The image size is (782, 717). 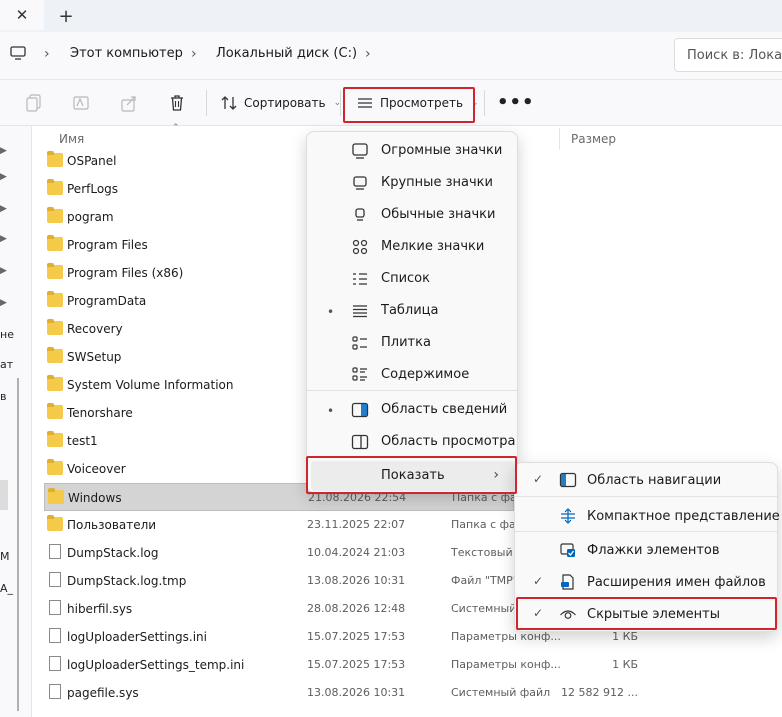 What do you see at coordinates (413, 343) in the screenshot?
I see `view-menu-item: Плитка` at bounding box center [413, 343].